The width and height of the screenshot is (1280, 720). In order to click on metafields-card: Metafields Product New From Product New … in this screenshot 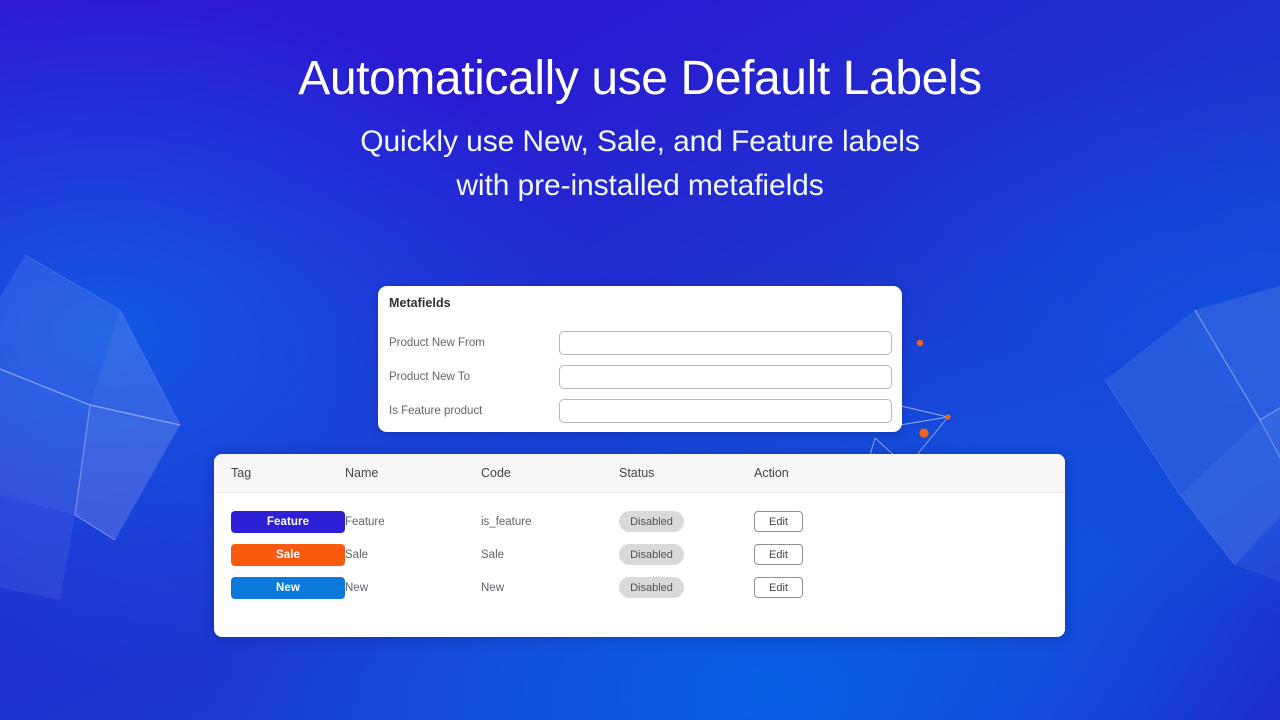, I will do `click(640, 359)`.